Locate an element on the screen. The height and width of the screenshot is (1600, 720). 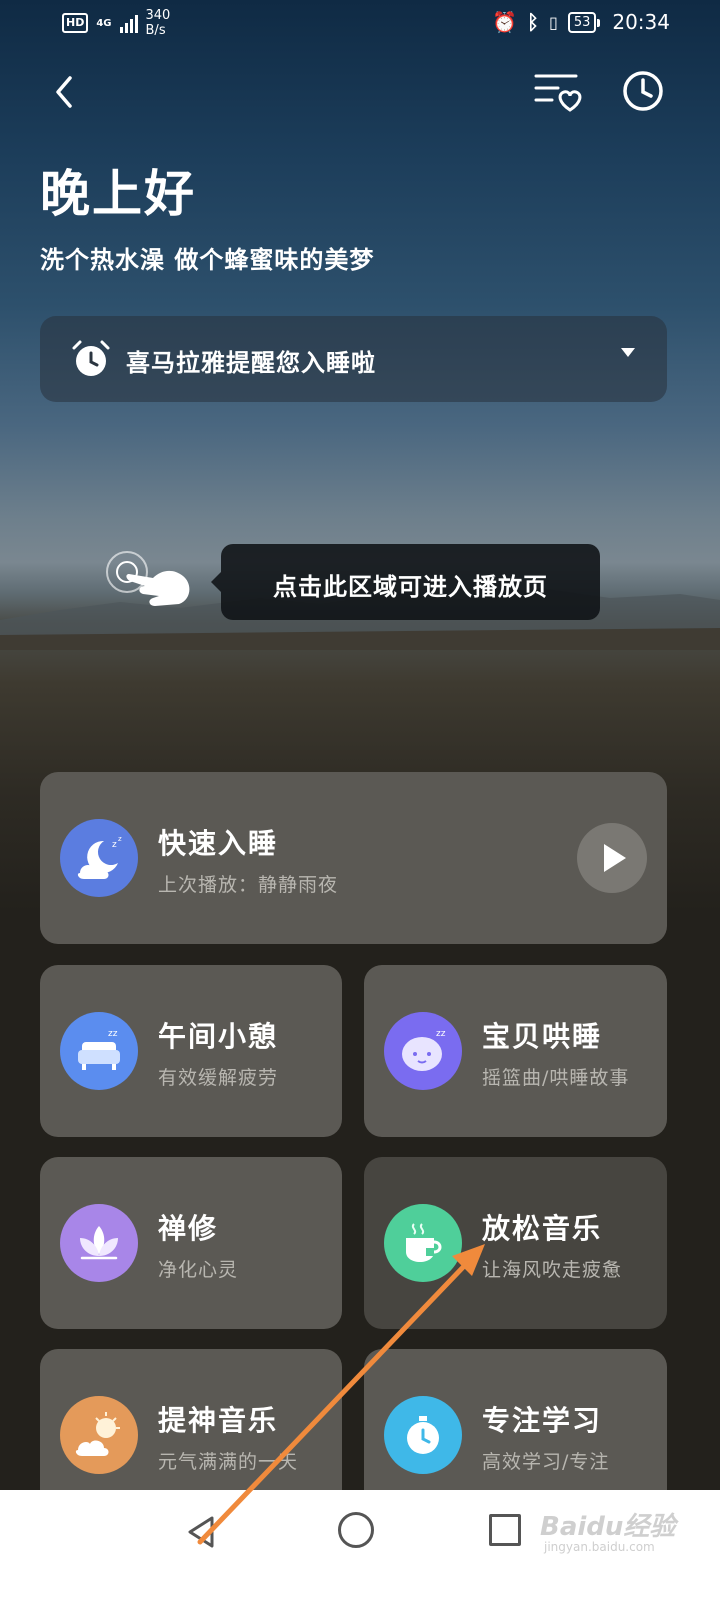
card-desc: 有效缓解疲劳 is located at coordinates (218, 1078).